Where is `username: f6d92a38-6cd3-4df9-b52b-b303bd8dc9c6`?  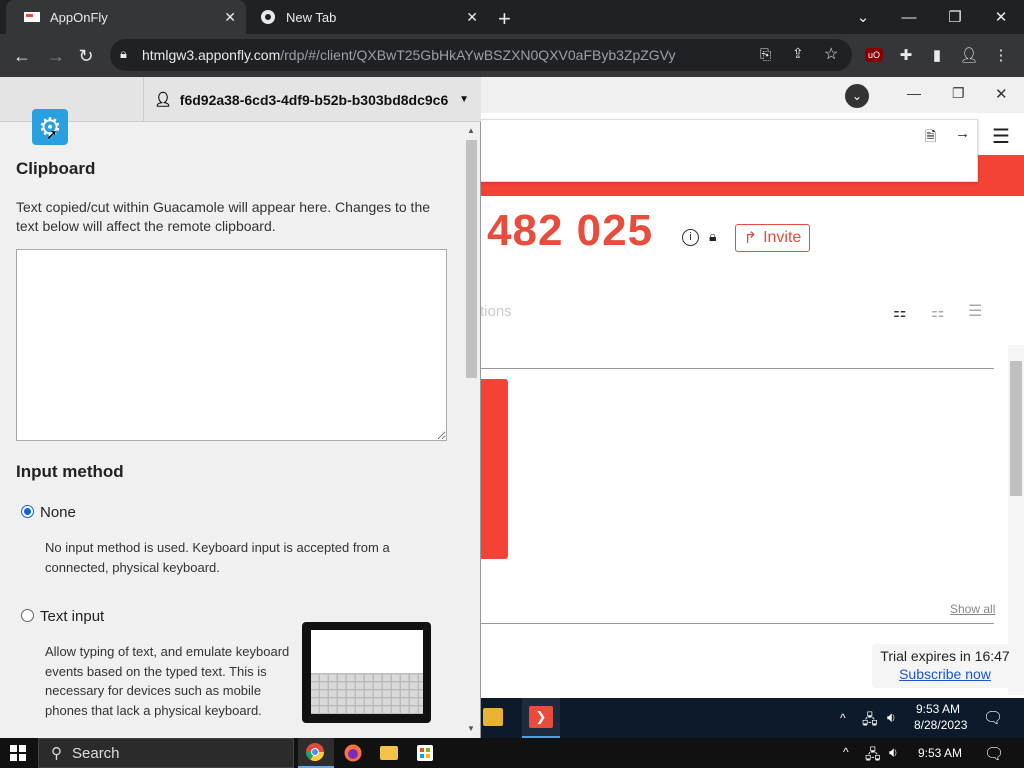 username: f6d92a38-6cd3-4df9-b52b-b303bd8dc9c6 is located at coordinates (314, 99).